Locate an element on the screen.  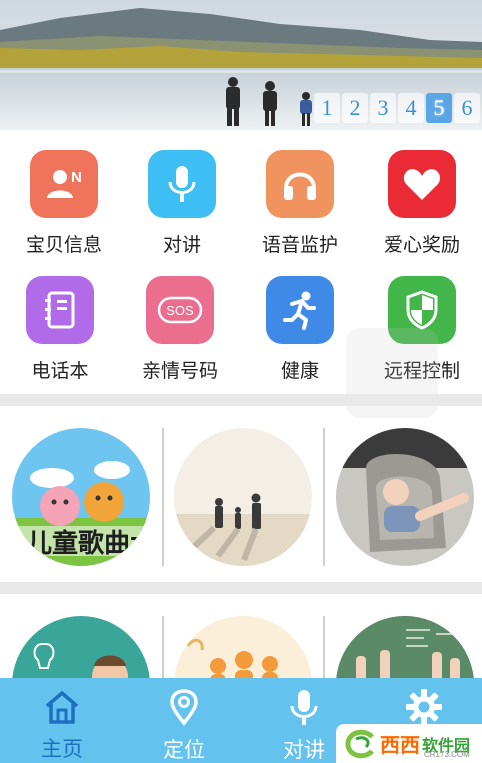
nav-location: 定位 is located at coordinates (184, 720).